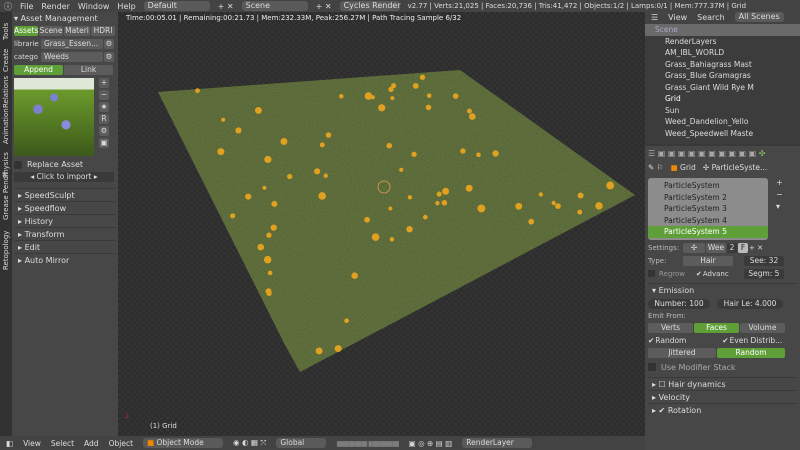 The height and width of the screenshot is (450, 800). Describe the element at coordinates (6, 60) in the screenshot. I see `tab-create: Create` at that location.